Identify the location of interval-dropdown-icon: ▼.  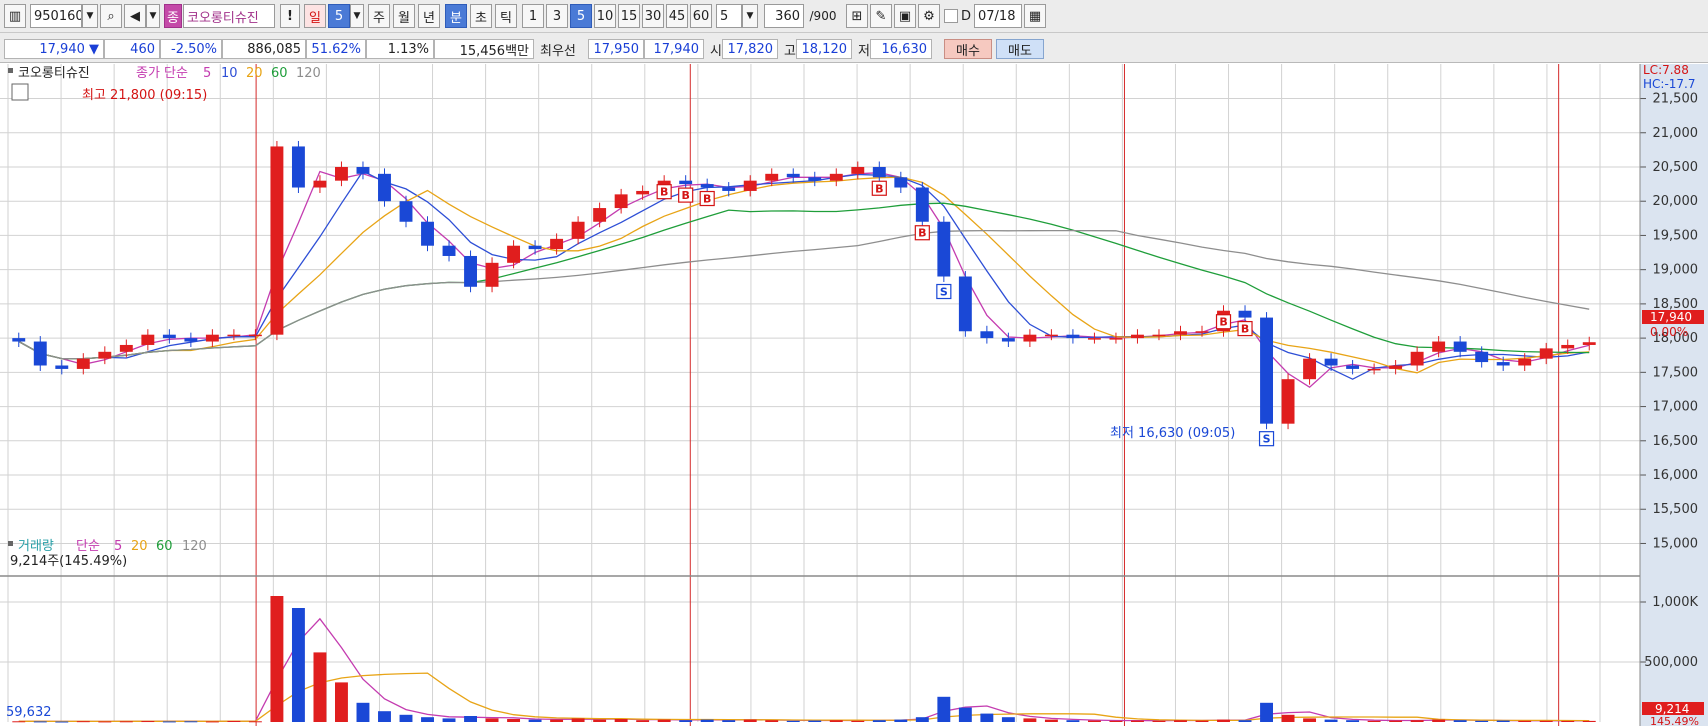
(750, 16).